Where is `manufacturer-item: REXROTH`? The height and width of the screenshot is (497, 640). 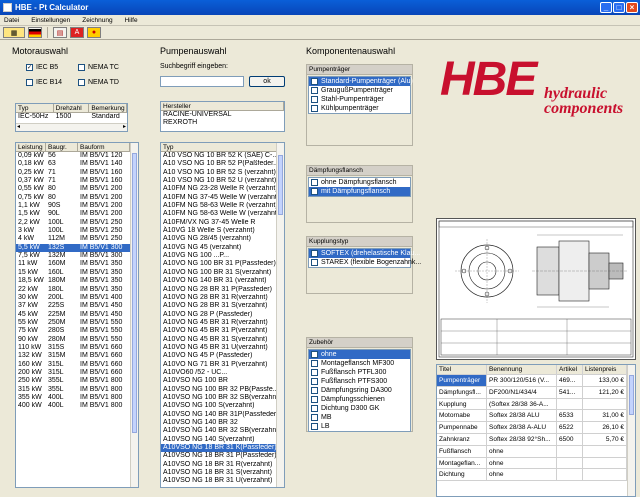
manufacturer-item: REXROTH is located at coordinates (222, 123).